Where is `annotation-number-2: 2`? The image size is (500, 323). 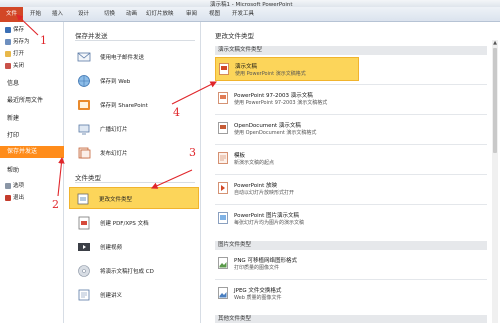 annotation-number-2: 2 is located at coordinates (55, 204).